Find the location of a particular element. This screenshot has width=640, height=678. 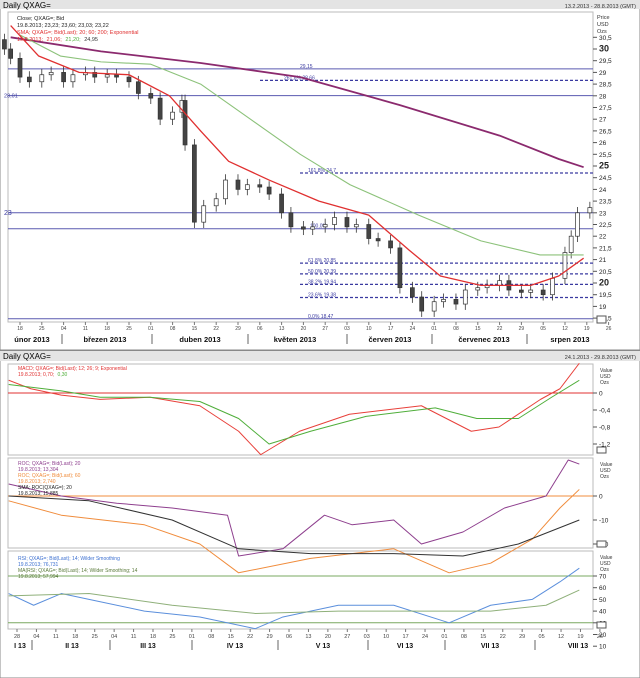

y-tick-label: 22,5 is located at coordinates (605, 225).